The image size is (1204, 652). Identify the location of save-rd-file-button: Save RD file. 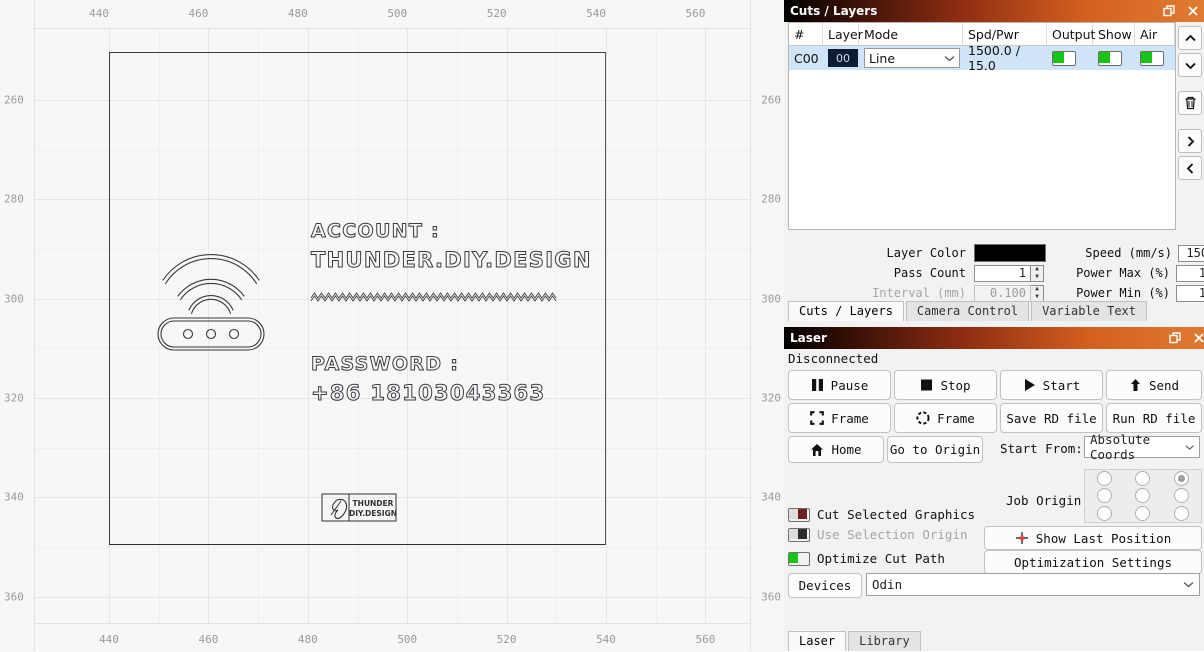
(1051, 418).